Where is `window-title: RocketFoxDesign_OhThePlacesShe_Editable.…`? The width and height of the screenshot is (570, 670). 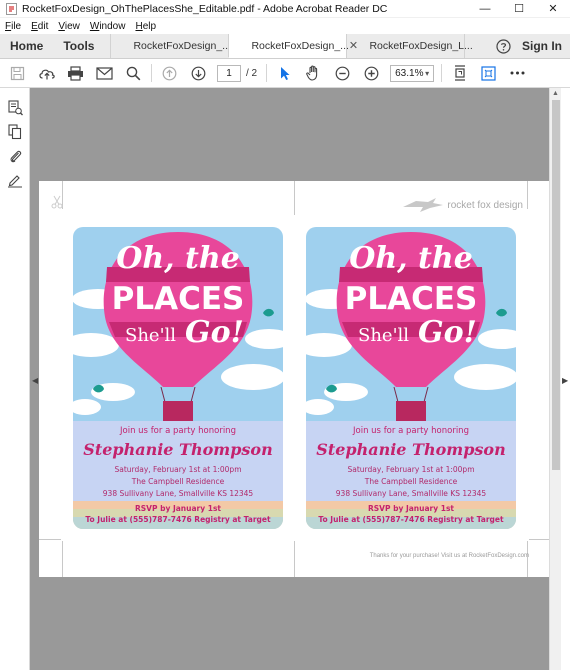 window-title: RocketFoxDesign_OhThePlacesShe_Editable.… is located at coordinates (205, 8).